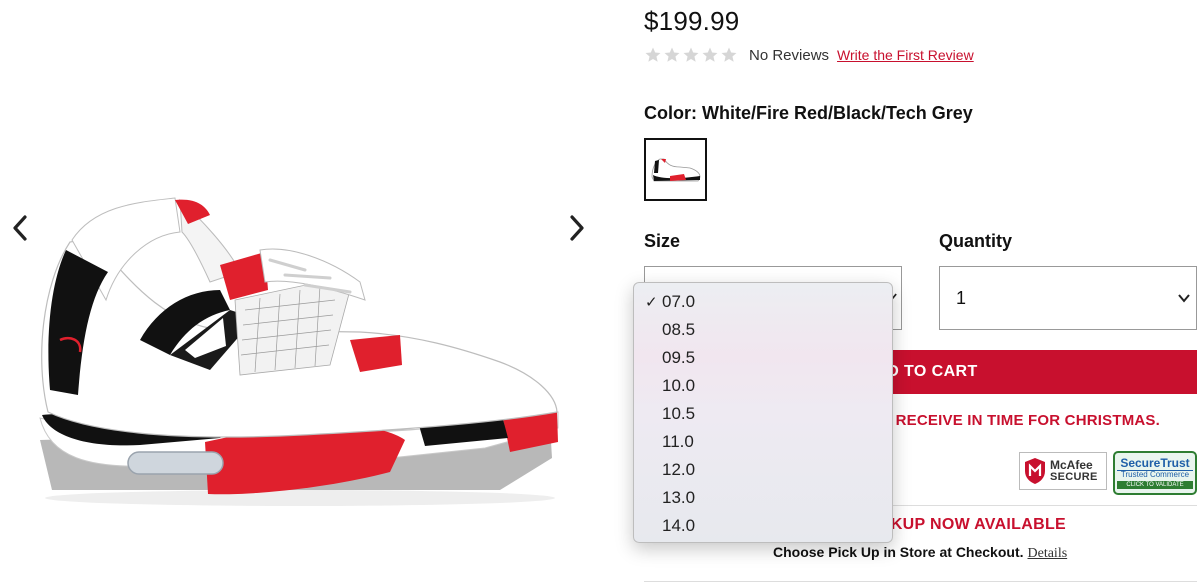 This screenshot has width=1200, height=588. I want to click on size-option: 12.0, so click(763, 470).